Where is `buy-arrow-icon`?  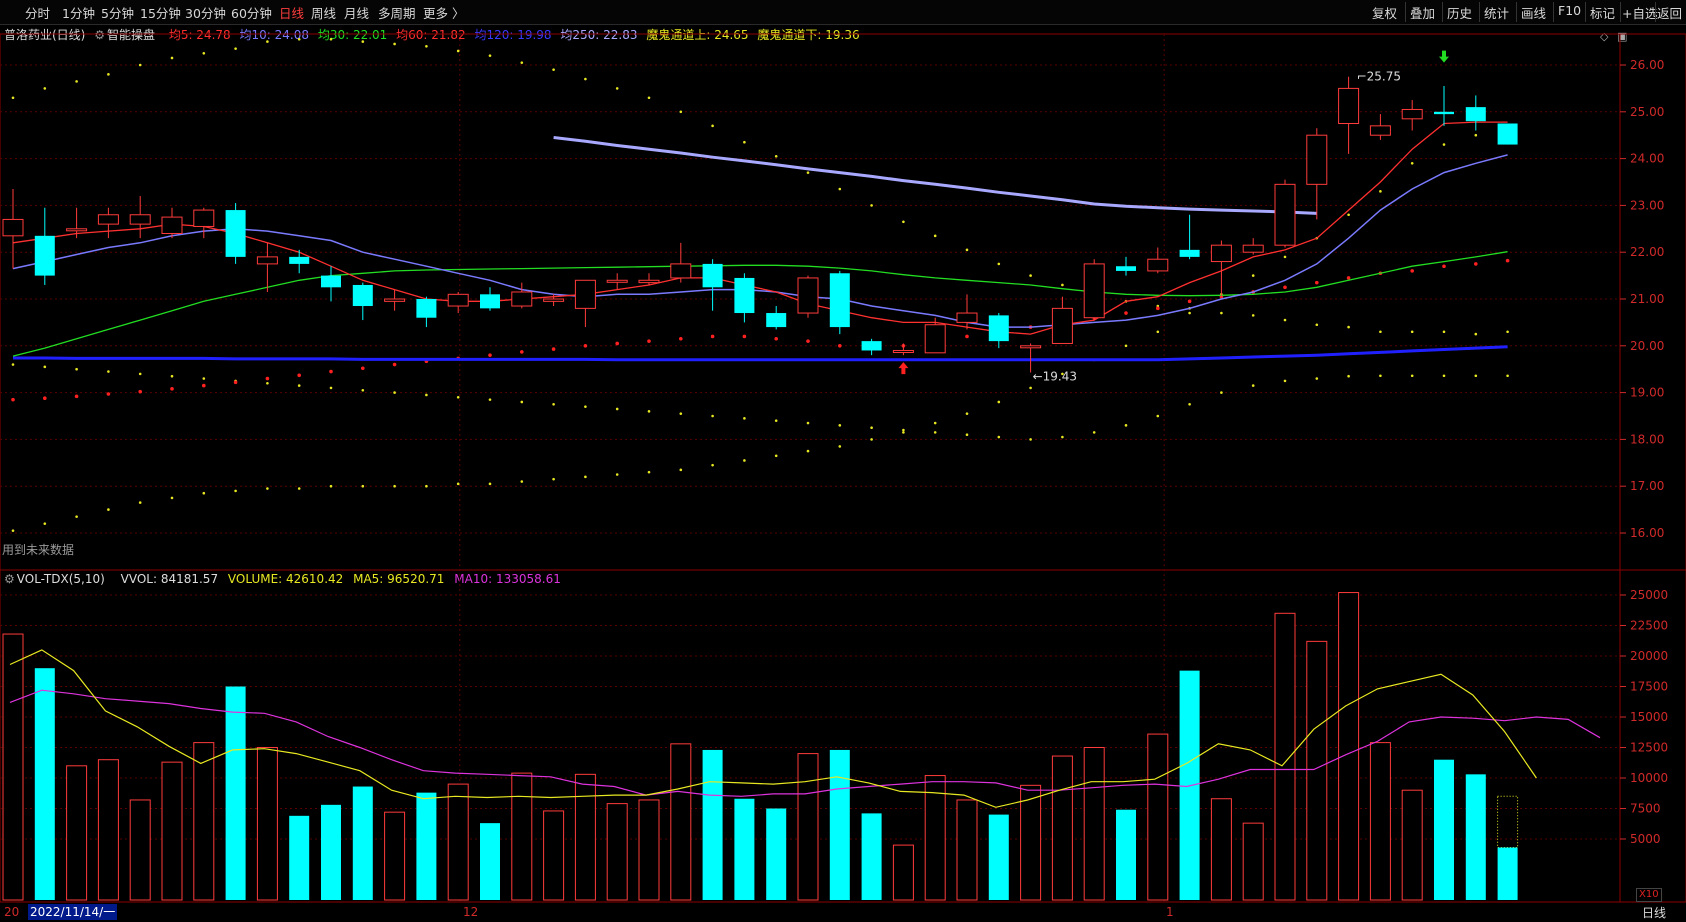
buy-arrow-icon is located at coordinates (903, 368).